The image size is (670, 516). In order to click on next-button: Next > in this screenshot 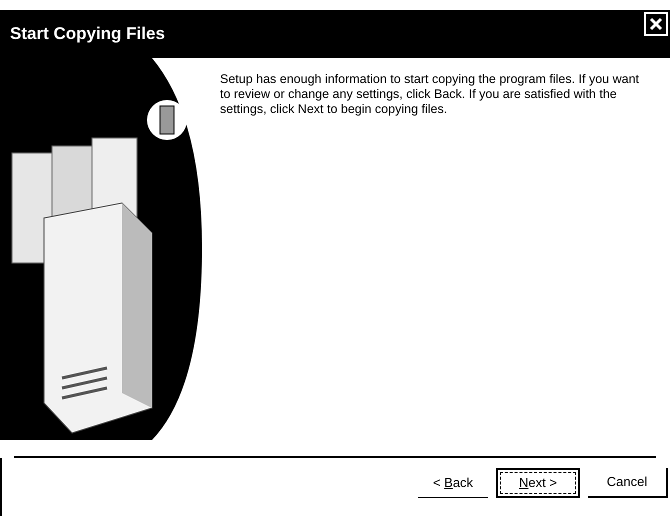, I will do `click(538, 483)`.